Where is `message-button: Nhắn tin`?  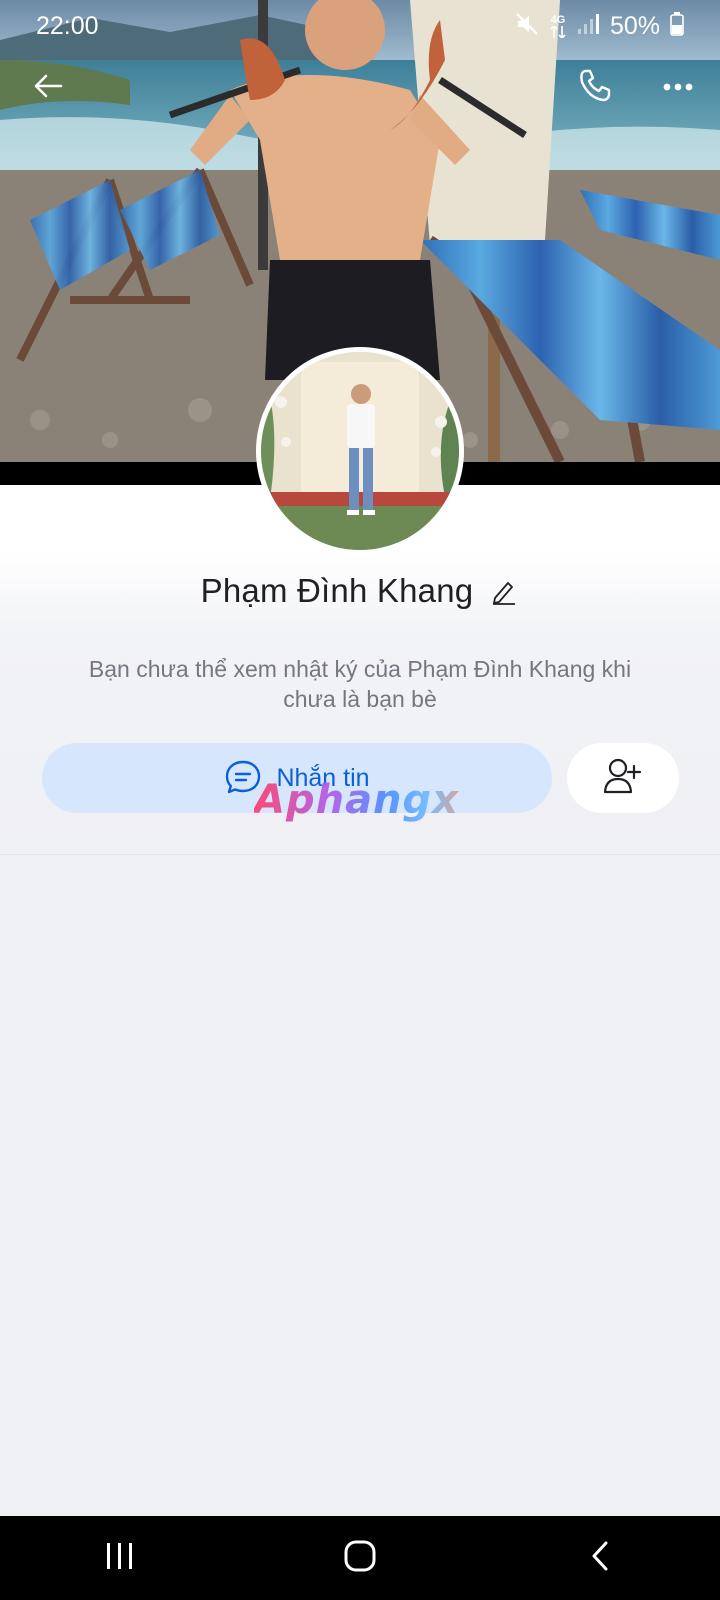 message-button: Nhắn tin is located at coordinates (297, 778).